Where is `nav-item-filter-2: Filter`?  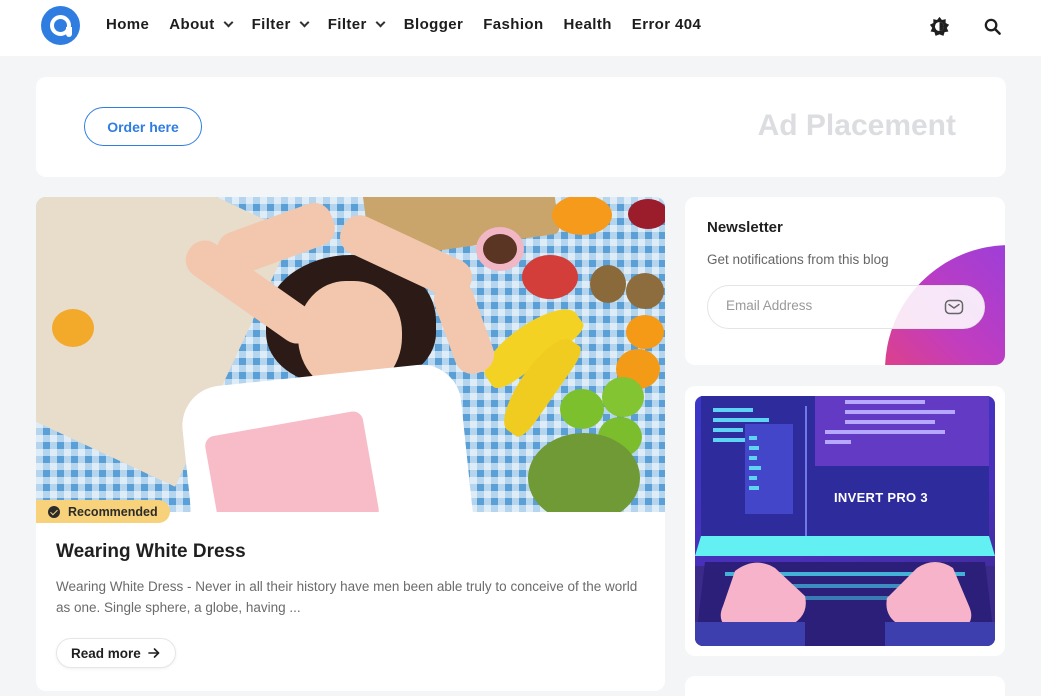 nav-item-filter-2: Filter is located at coordinates (356, 24).